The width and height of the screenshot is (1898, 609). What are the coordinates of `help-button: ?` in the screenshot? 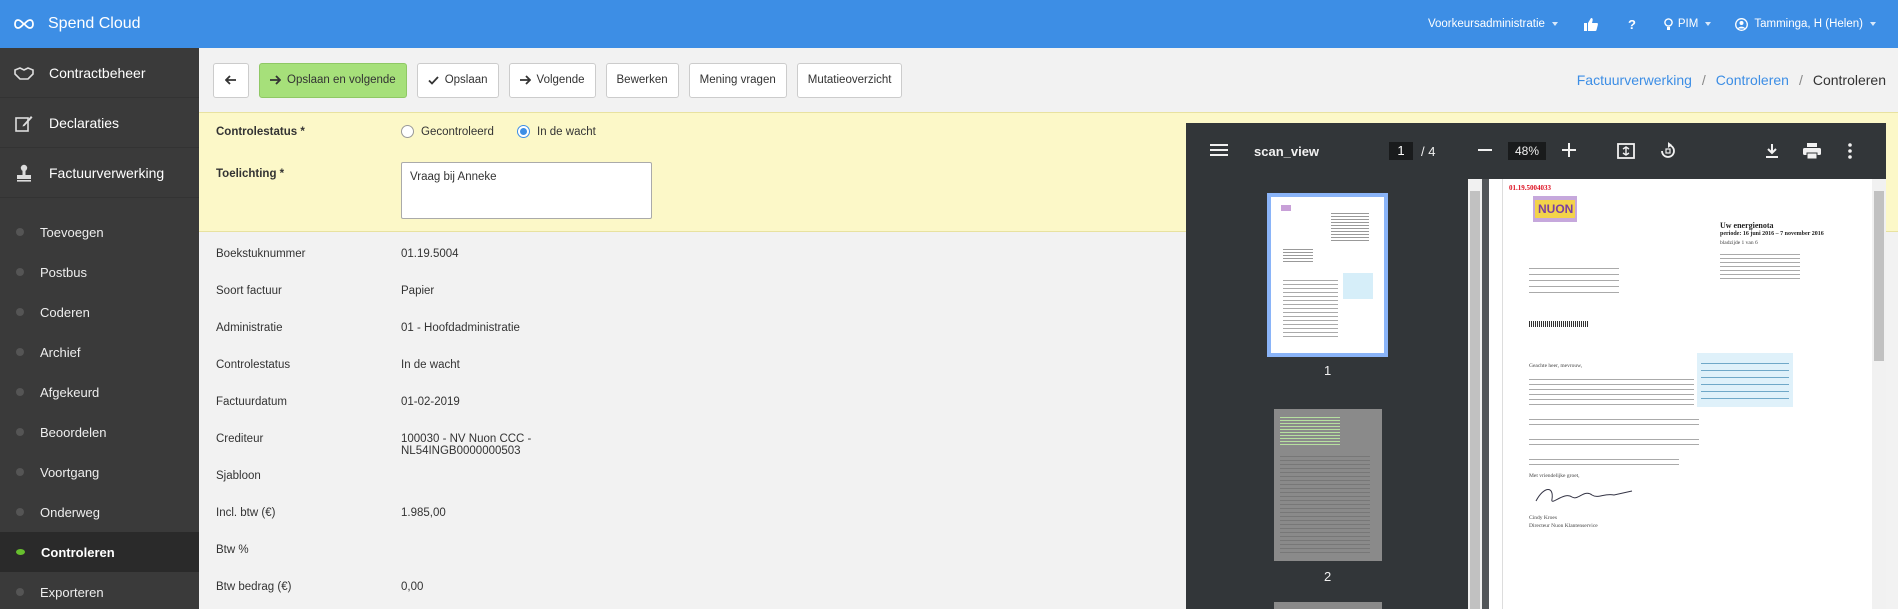 It's located at (1632, 24).